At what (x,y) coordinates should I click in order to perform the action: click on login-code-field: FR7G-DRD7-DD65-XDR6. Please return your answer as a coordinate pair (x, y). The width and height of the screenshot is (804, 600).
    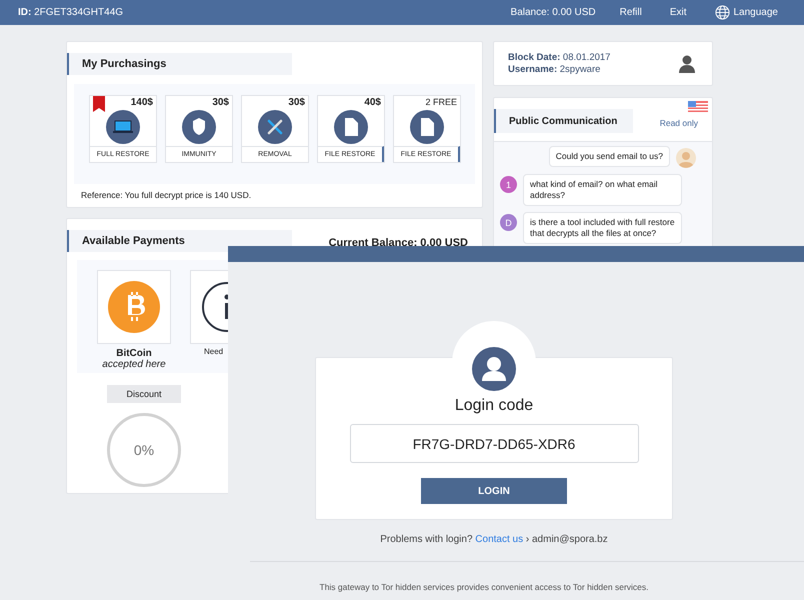
    Looking at the image, I should click on (494, 443).